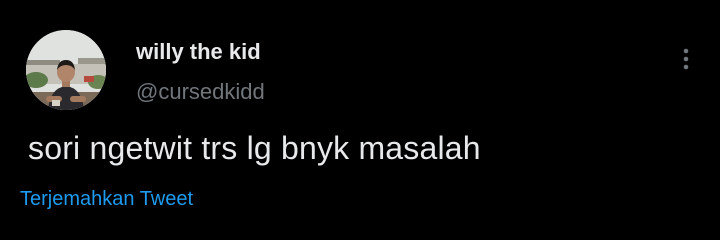 This screenshot has height=240, width=720. What do you see at coordinates (198, 52) in the screenshot?
I see `display-name: willy the kid` at bounding box center [198, 52].